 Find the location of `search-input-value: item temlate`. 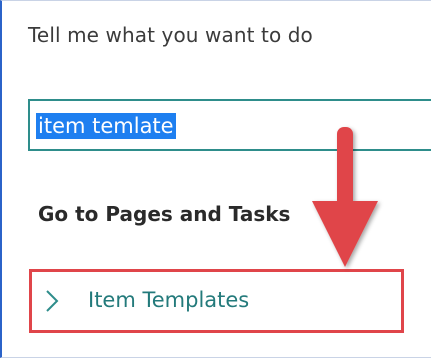

search-input-value: item temlate is located at coordinates (106, 126).